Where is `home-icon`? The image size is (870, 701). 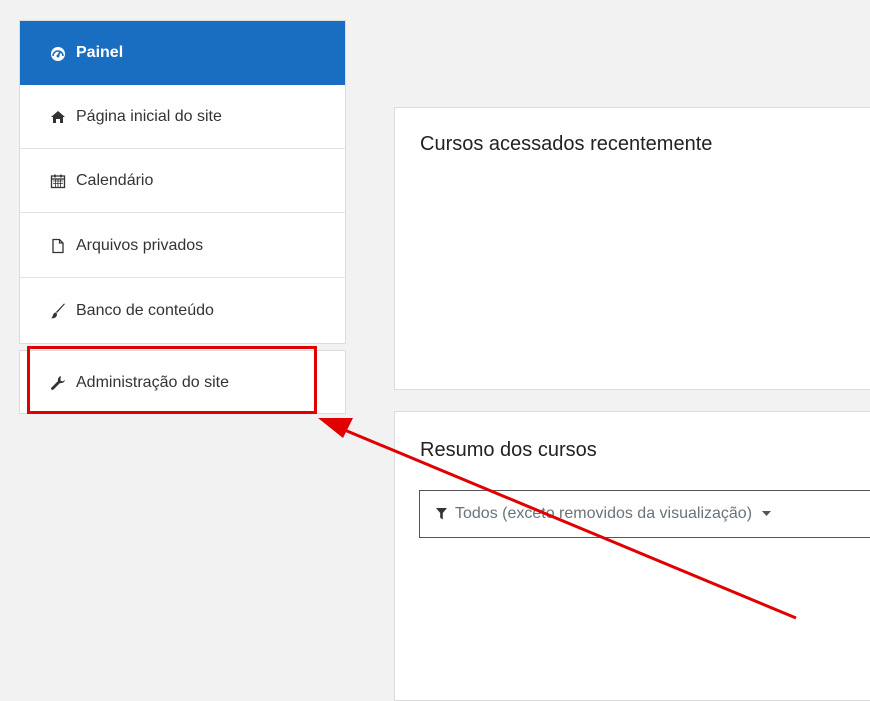 home-icon is located at coordinates (58, 117).